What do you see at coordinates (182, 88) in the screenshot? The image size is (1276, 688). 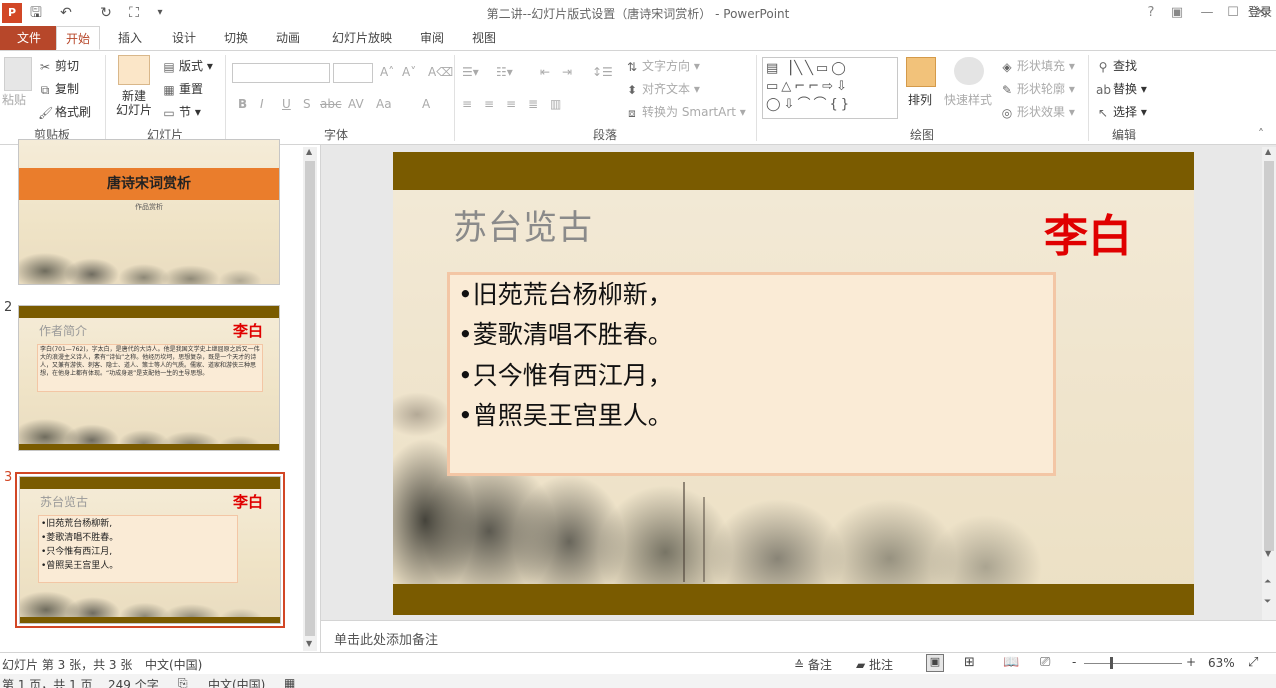 I see `reset-button: ▦ 重置` at bounding box center [182, 88].